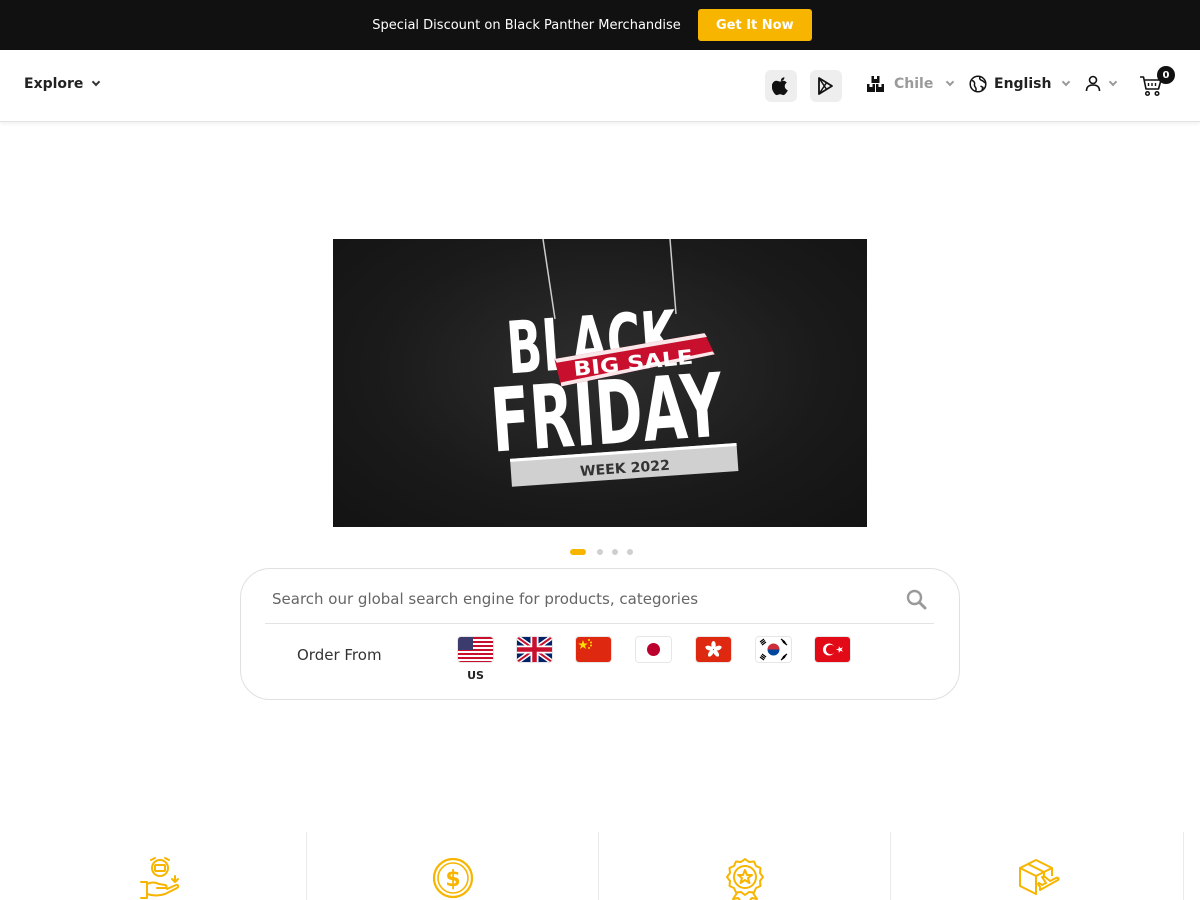 This screenshot has height=900, width=1200. Describe the element at coordinates (159, 878) in the screenshot. I see `hand-money-icon` at that location.